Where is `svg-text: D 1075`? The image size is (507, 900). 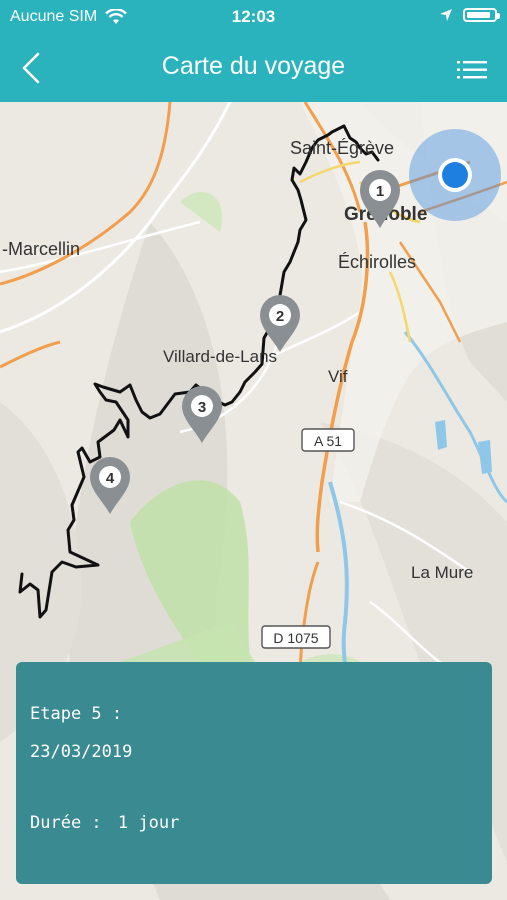
svg-text: D 1075 is located at coordinates (295, 638).